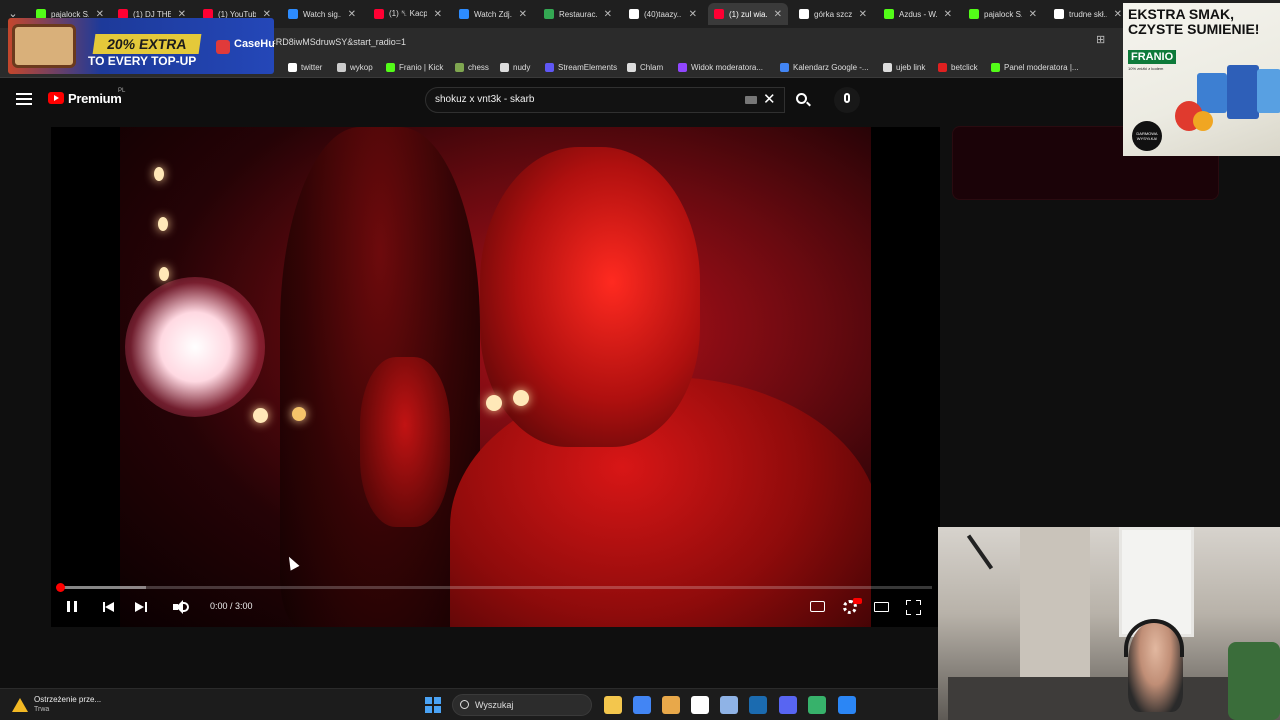  I want to click on bookmark-item: twitter, so click(305, 67).